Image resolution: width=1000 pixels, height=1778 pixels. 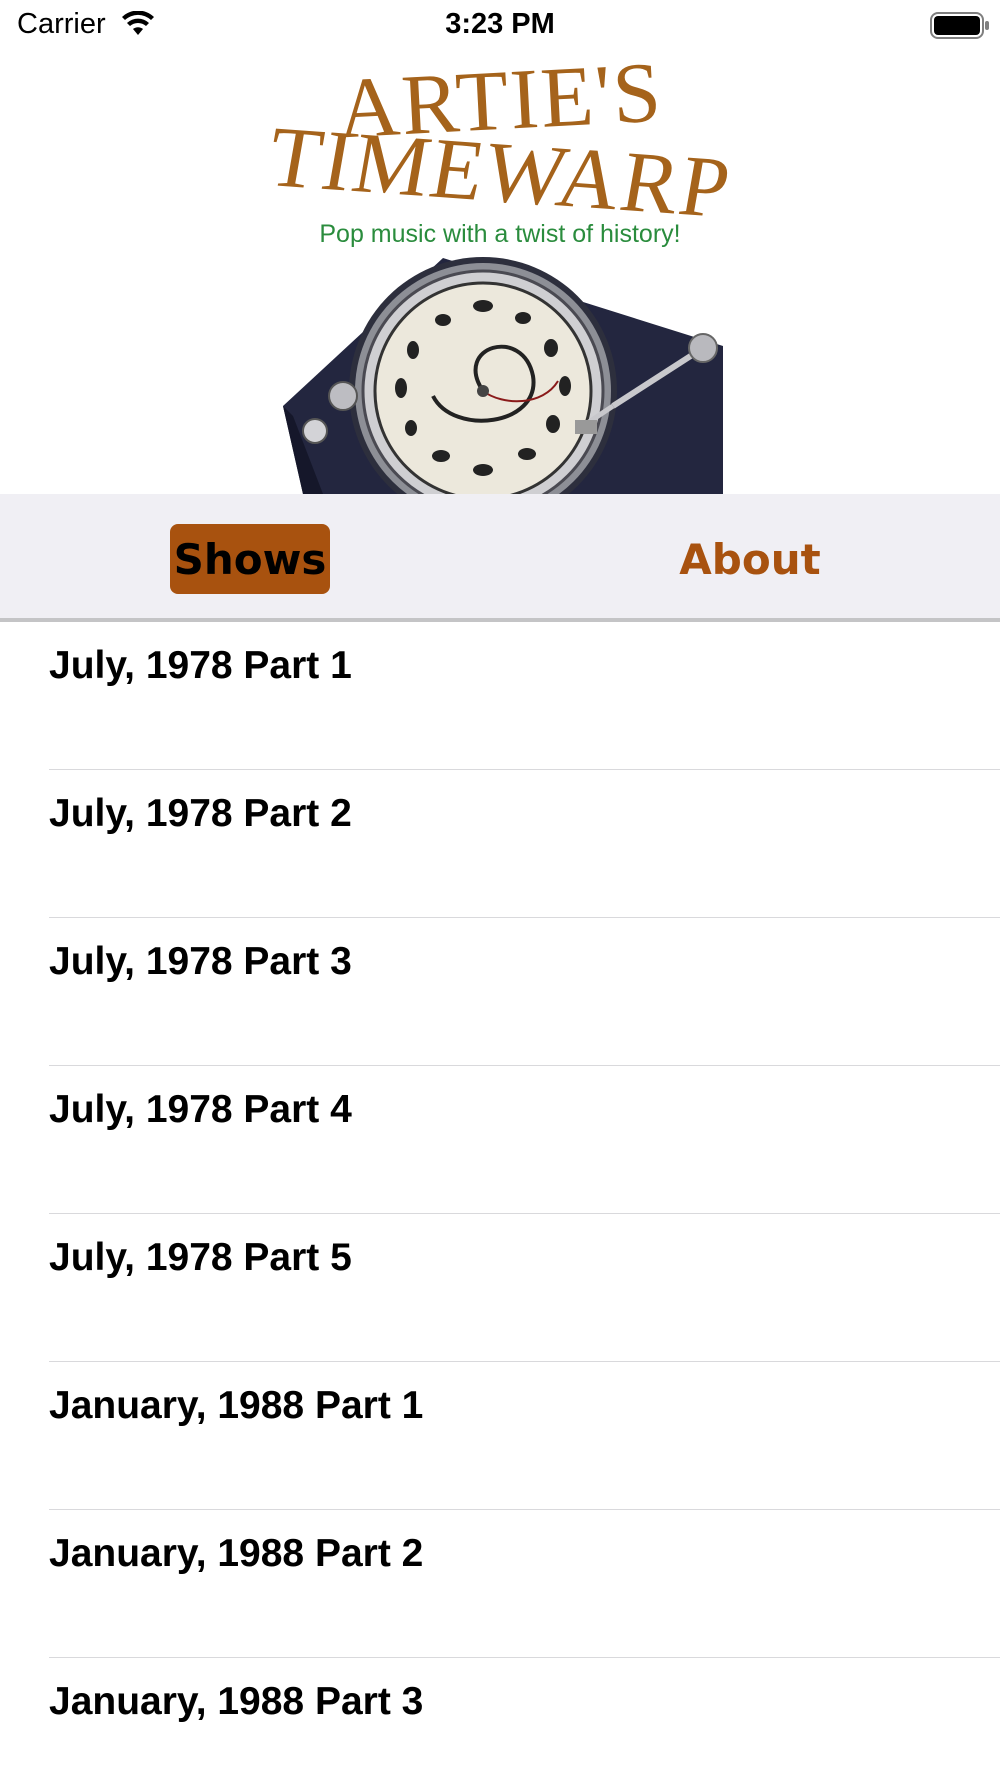 What do you see at coordinates (500, 844) in the screenshot?
I see `list-item: July, 1978 Part 2` at bounding box center [500, 844].